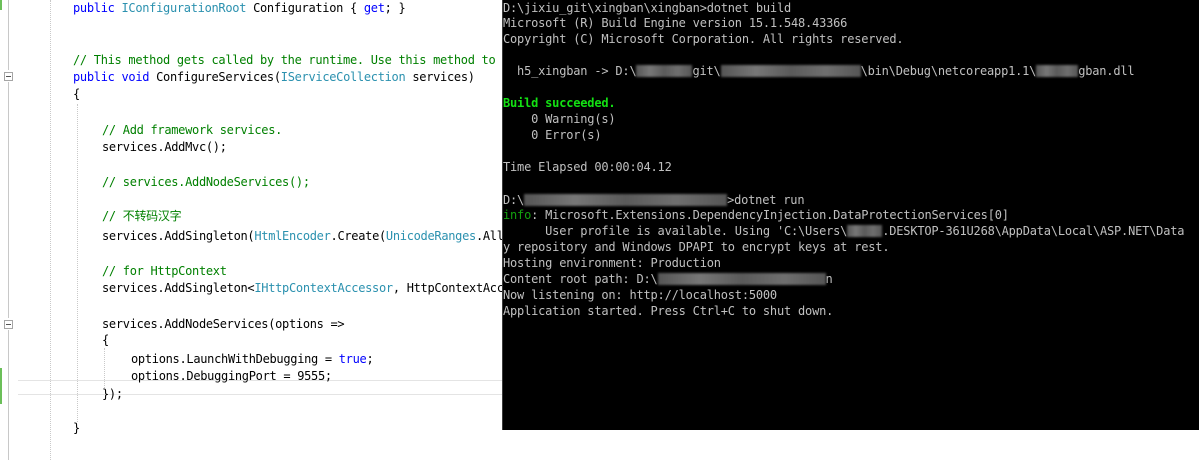  What do you see at coordinates (352, 359) in the screenshot?
I see `text-segment: true` at bounding box center [352, 359].